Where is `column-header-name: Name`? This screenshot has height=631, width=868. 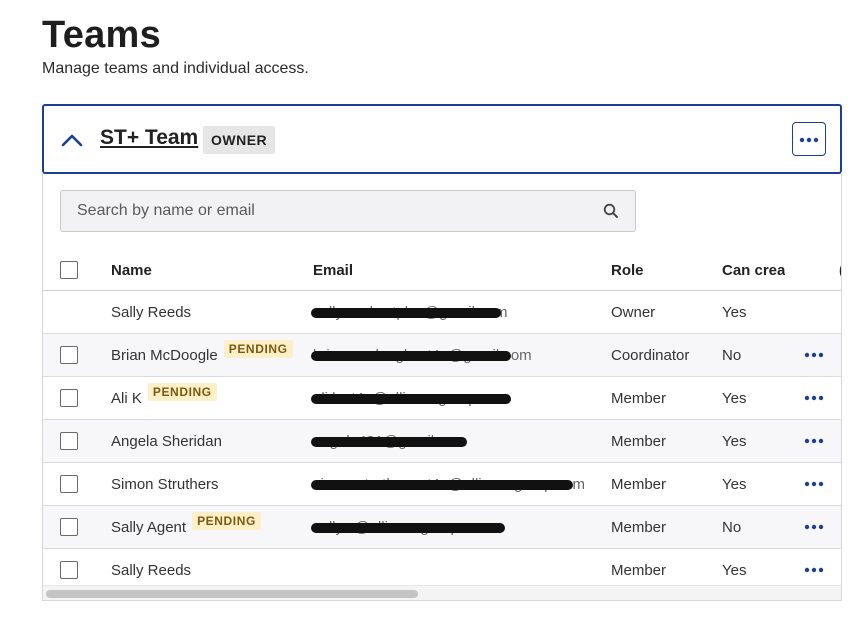 column-header-name: Name is located at coordinates (131, 270).